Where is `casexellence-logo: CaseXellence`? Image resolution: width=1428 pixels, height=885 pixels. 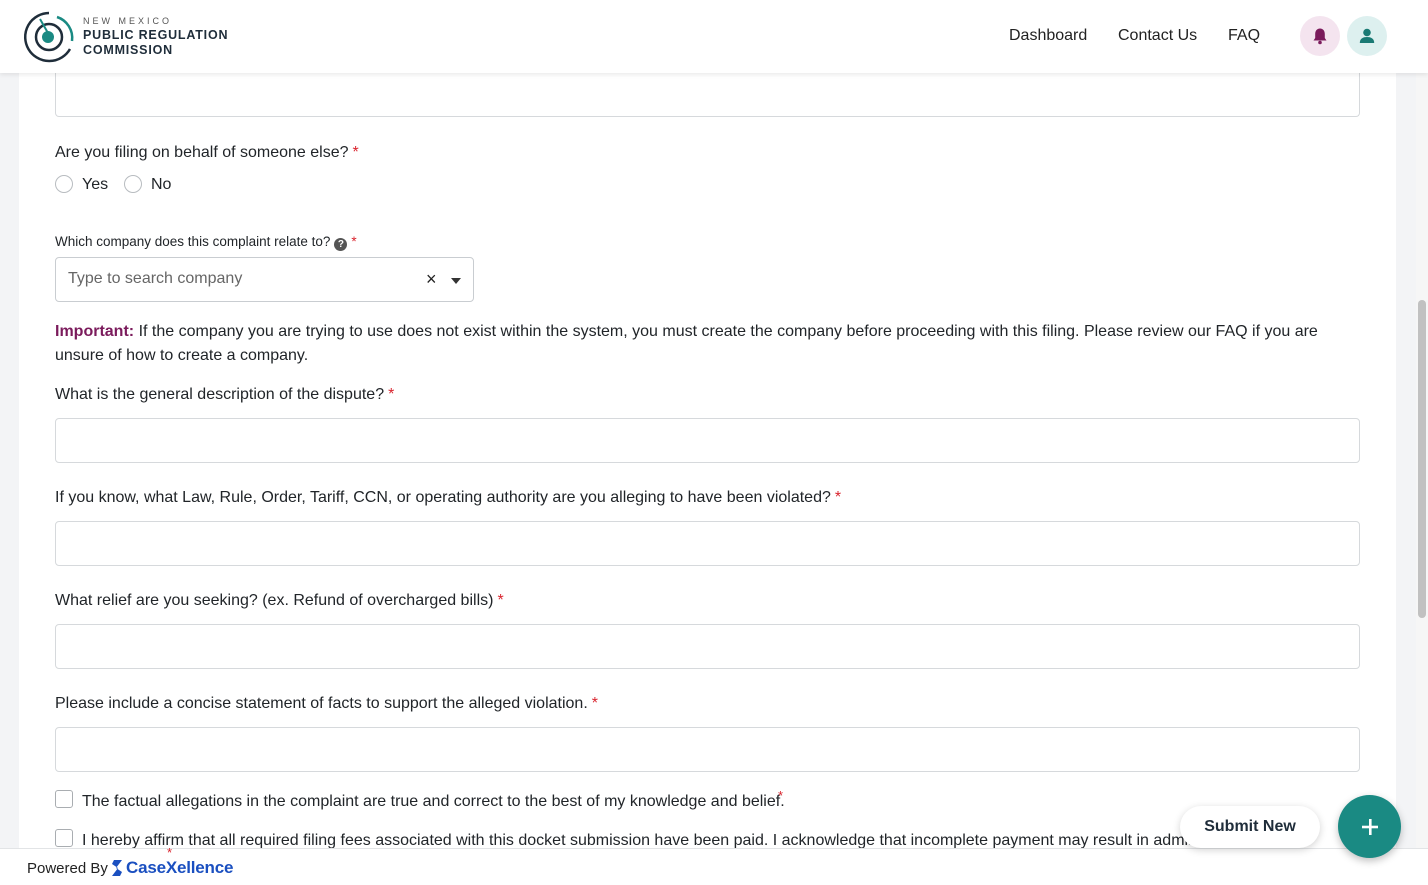
casexellence-logo: CaseXellence is located at coordinates (171, 868).